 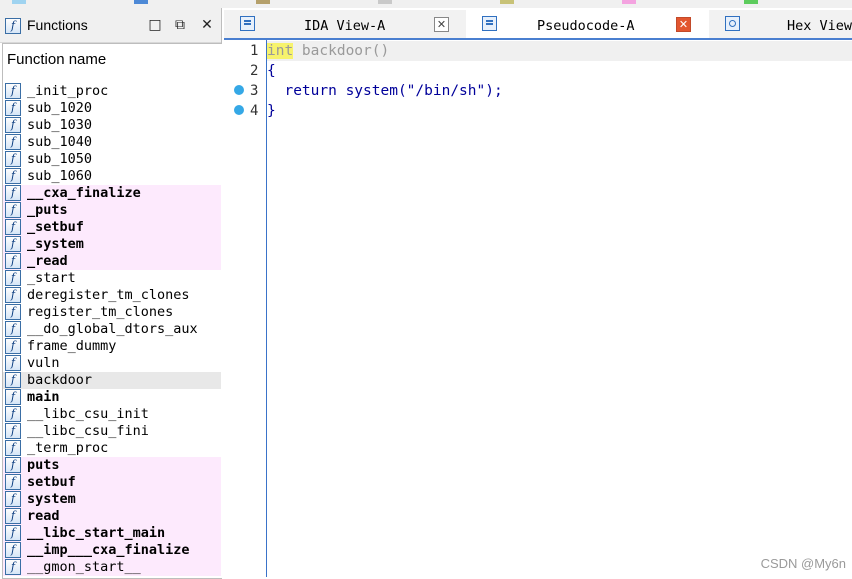 I want to click on function-row: f __libc_csu_init, so click(x=112, y=414).